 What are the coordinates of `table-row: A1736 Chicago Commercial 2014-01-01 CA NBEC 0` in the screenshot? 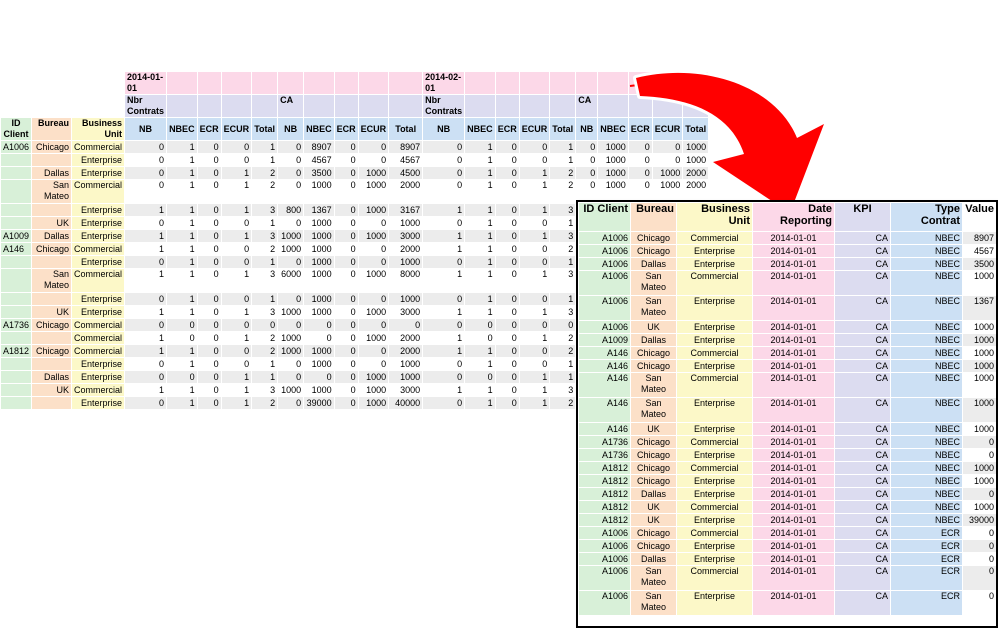 It's located at (787, 442).